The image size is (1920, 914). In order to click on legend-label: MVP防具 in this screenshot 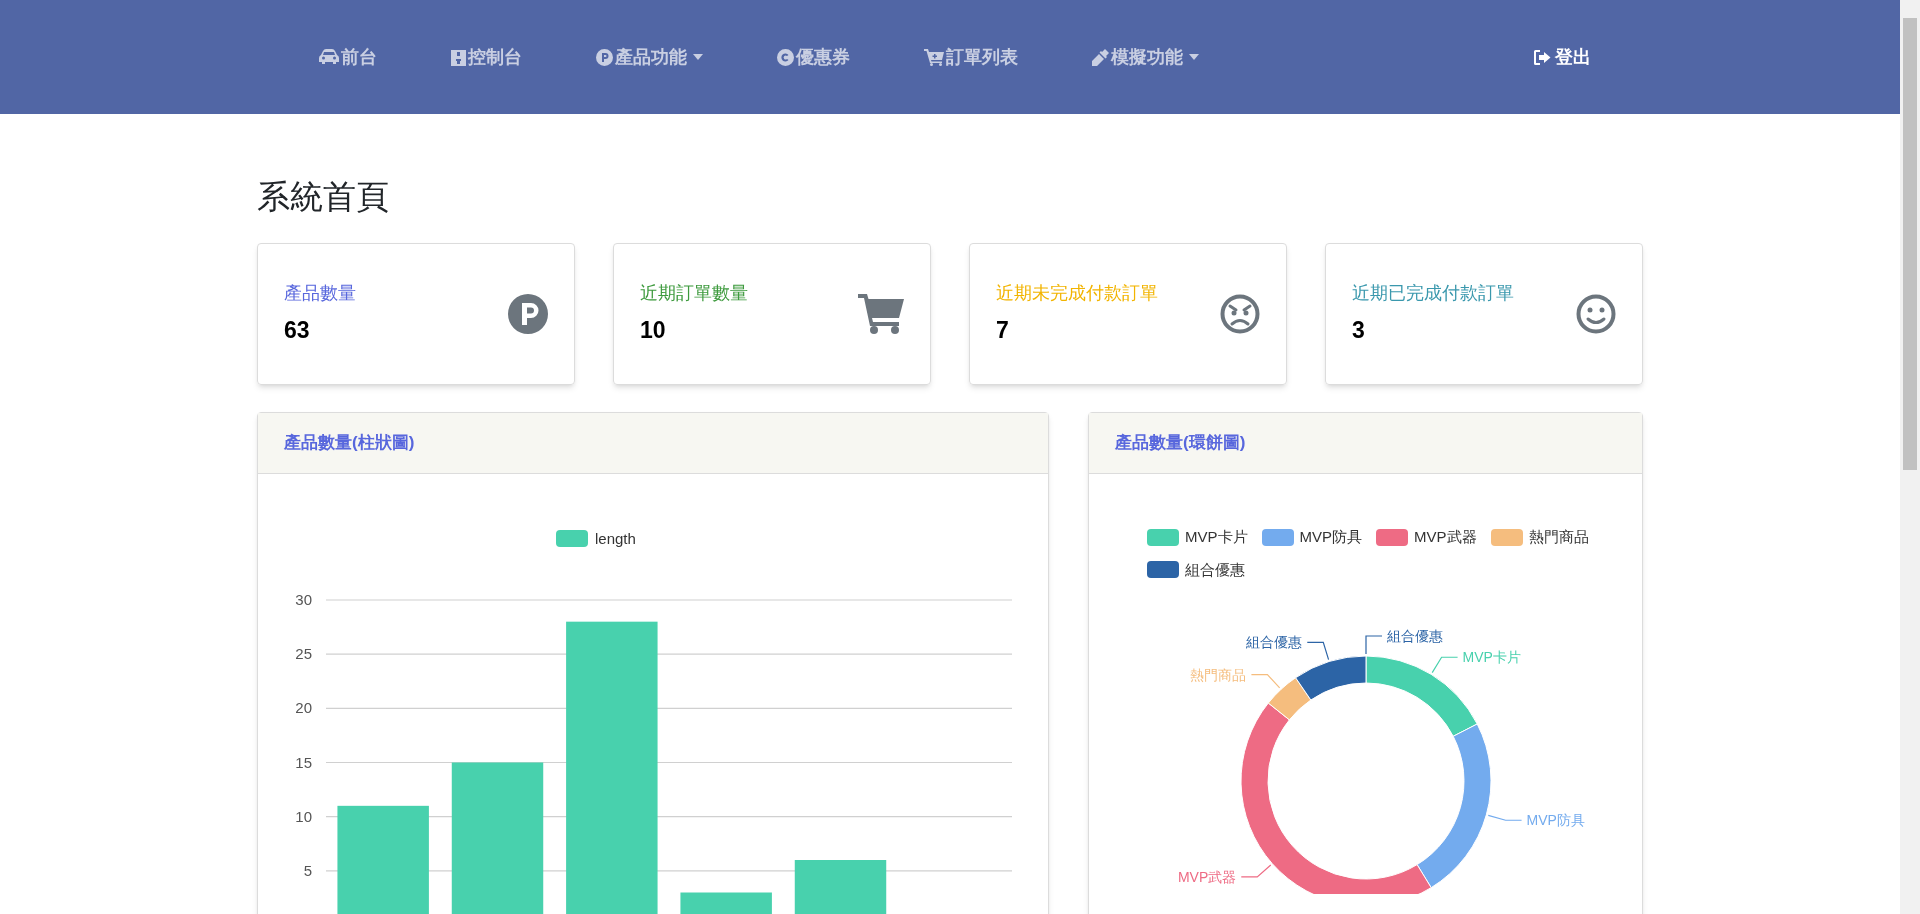, I will do `click(1331, 537)`.